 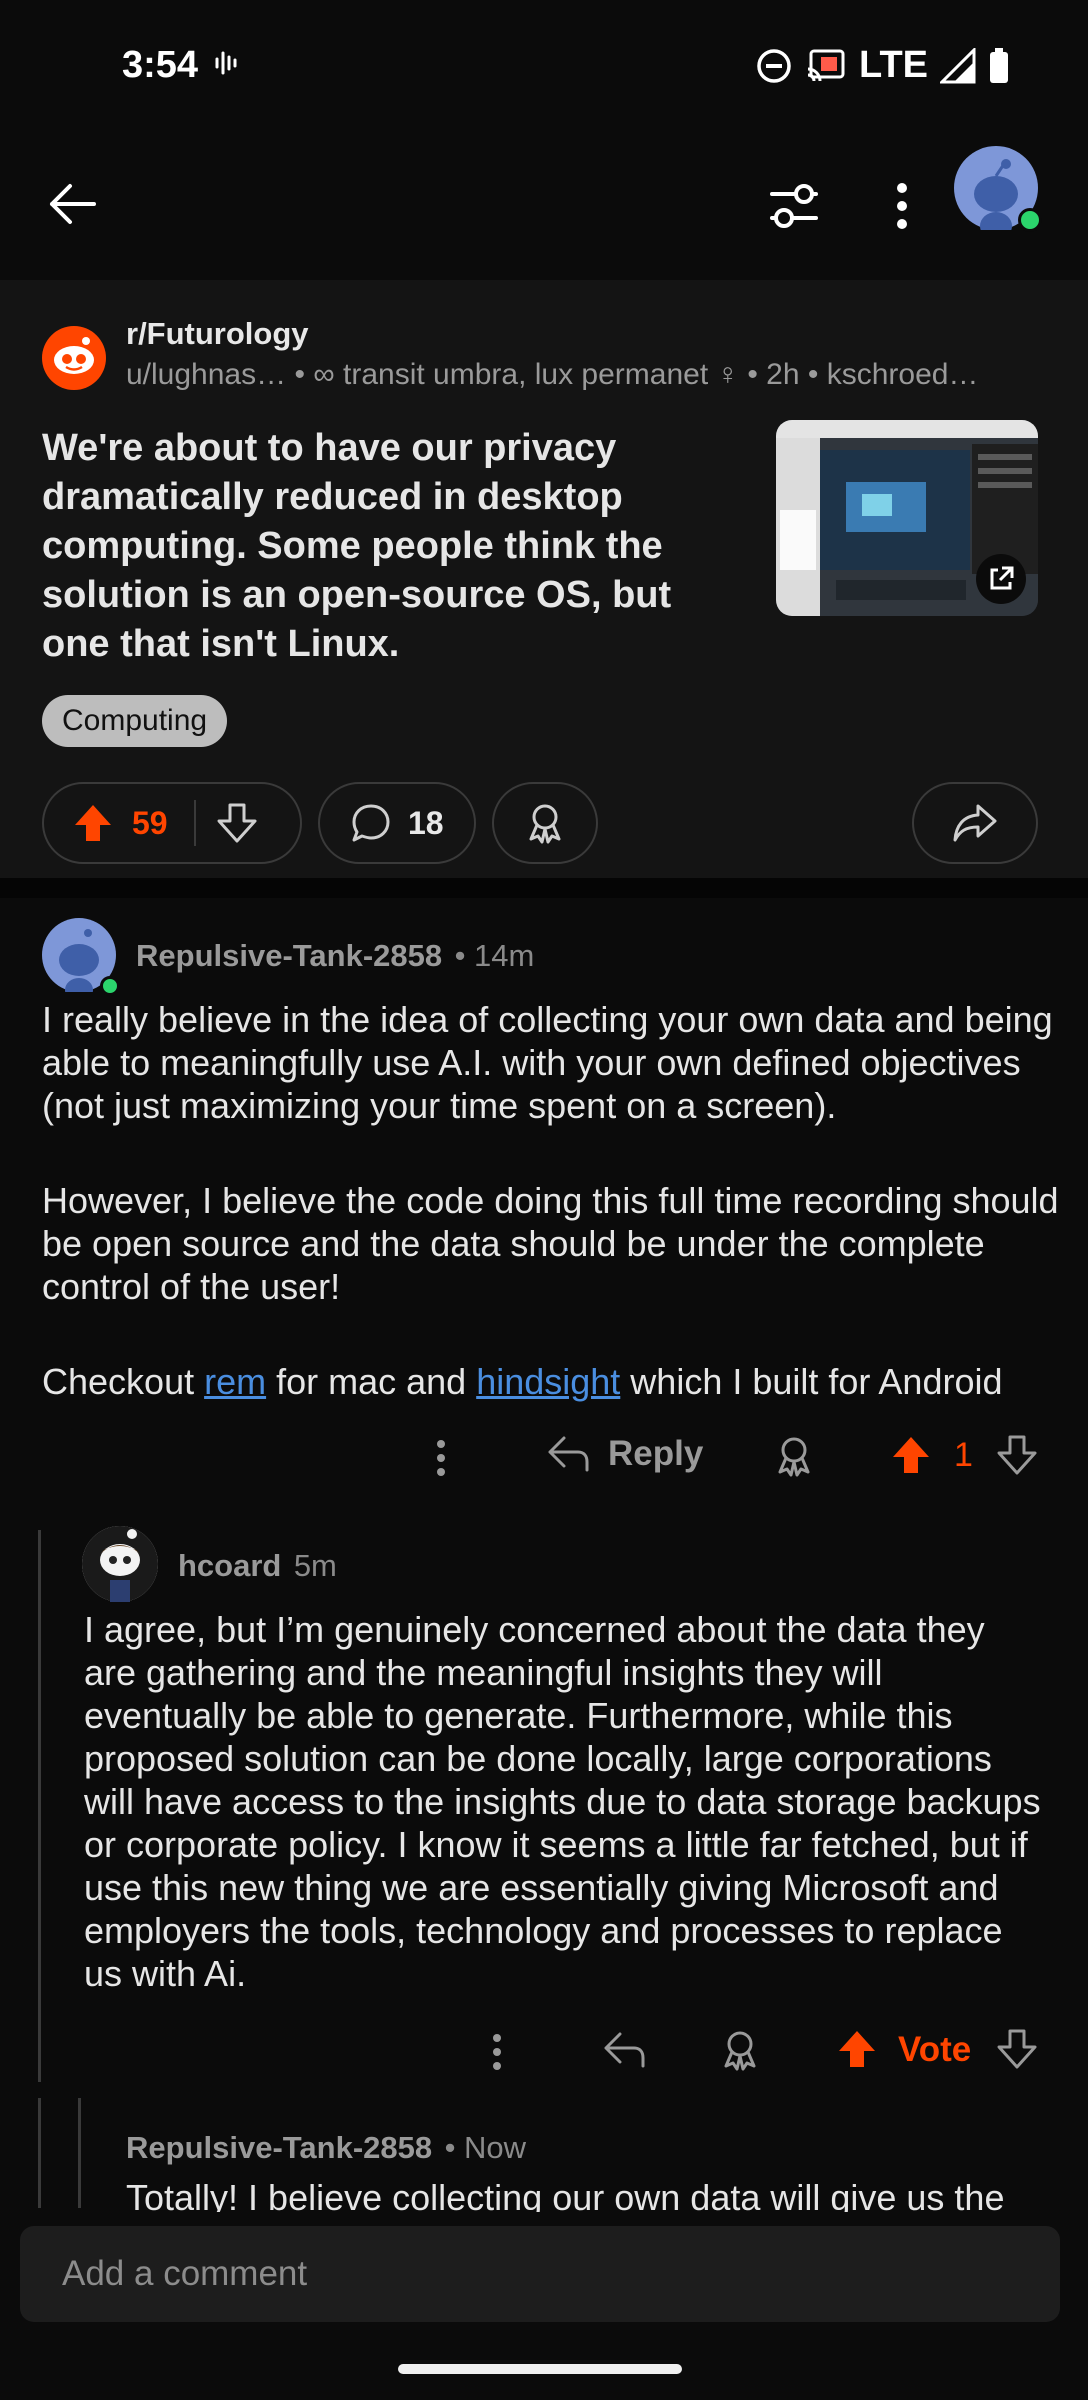 What do you see at coordinates (185, 2273) in the screenshot?
I see `add-comment-placeholder: Add a comment` at bounding box center [185, 2273].